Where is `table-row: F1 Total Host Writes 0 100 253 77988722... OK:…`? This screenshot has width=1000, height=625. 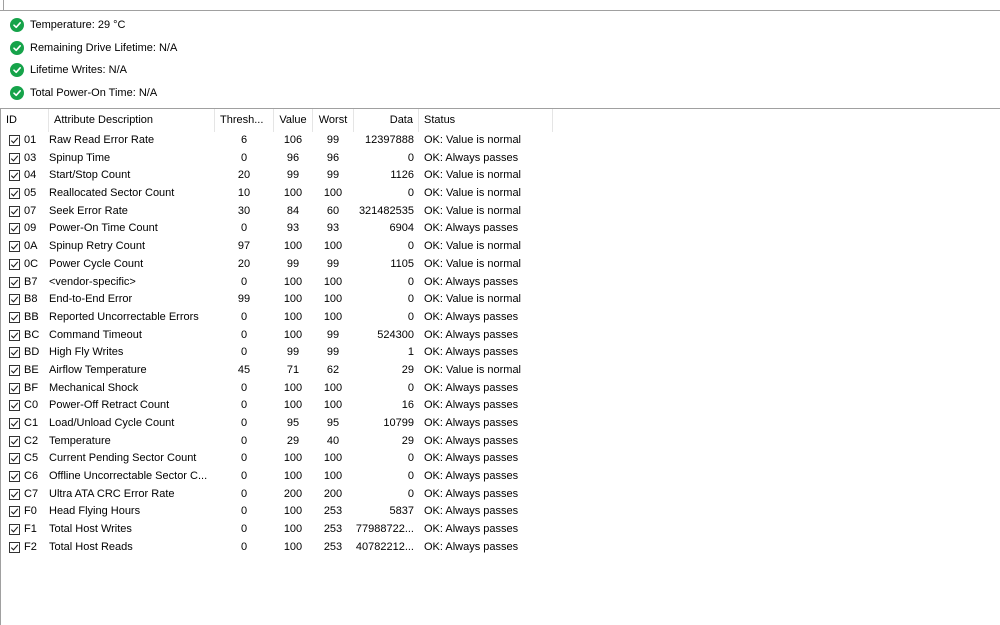 table-row: F1 Total Host Writes 0 100 253 77988722... OK:… is located at coordinates (500, 530).